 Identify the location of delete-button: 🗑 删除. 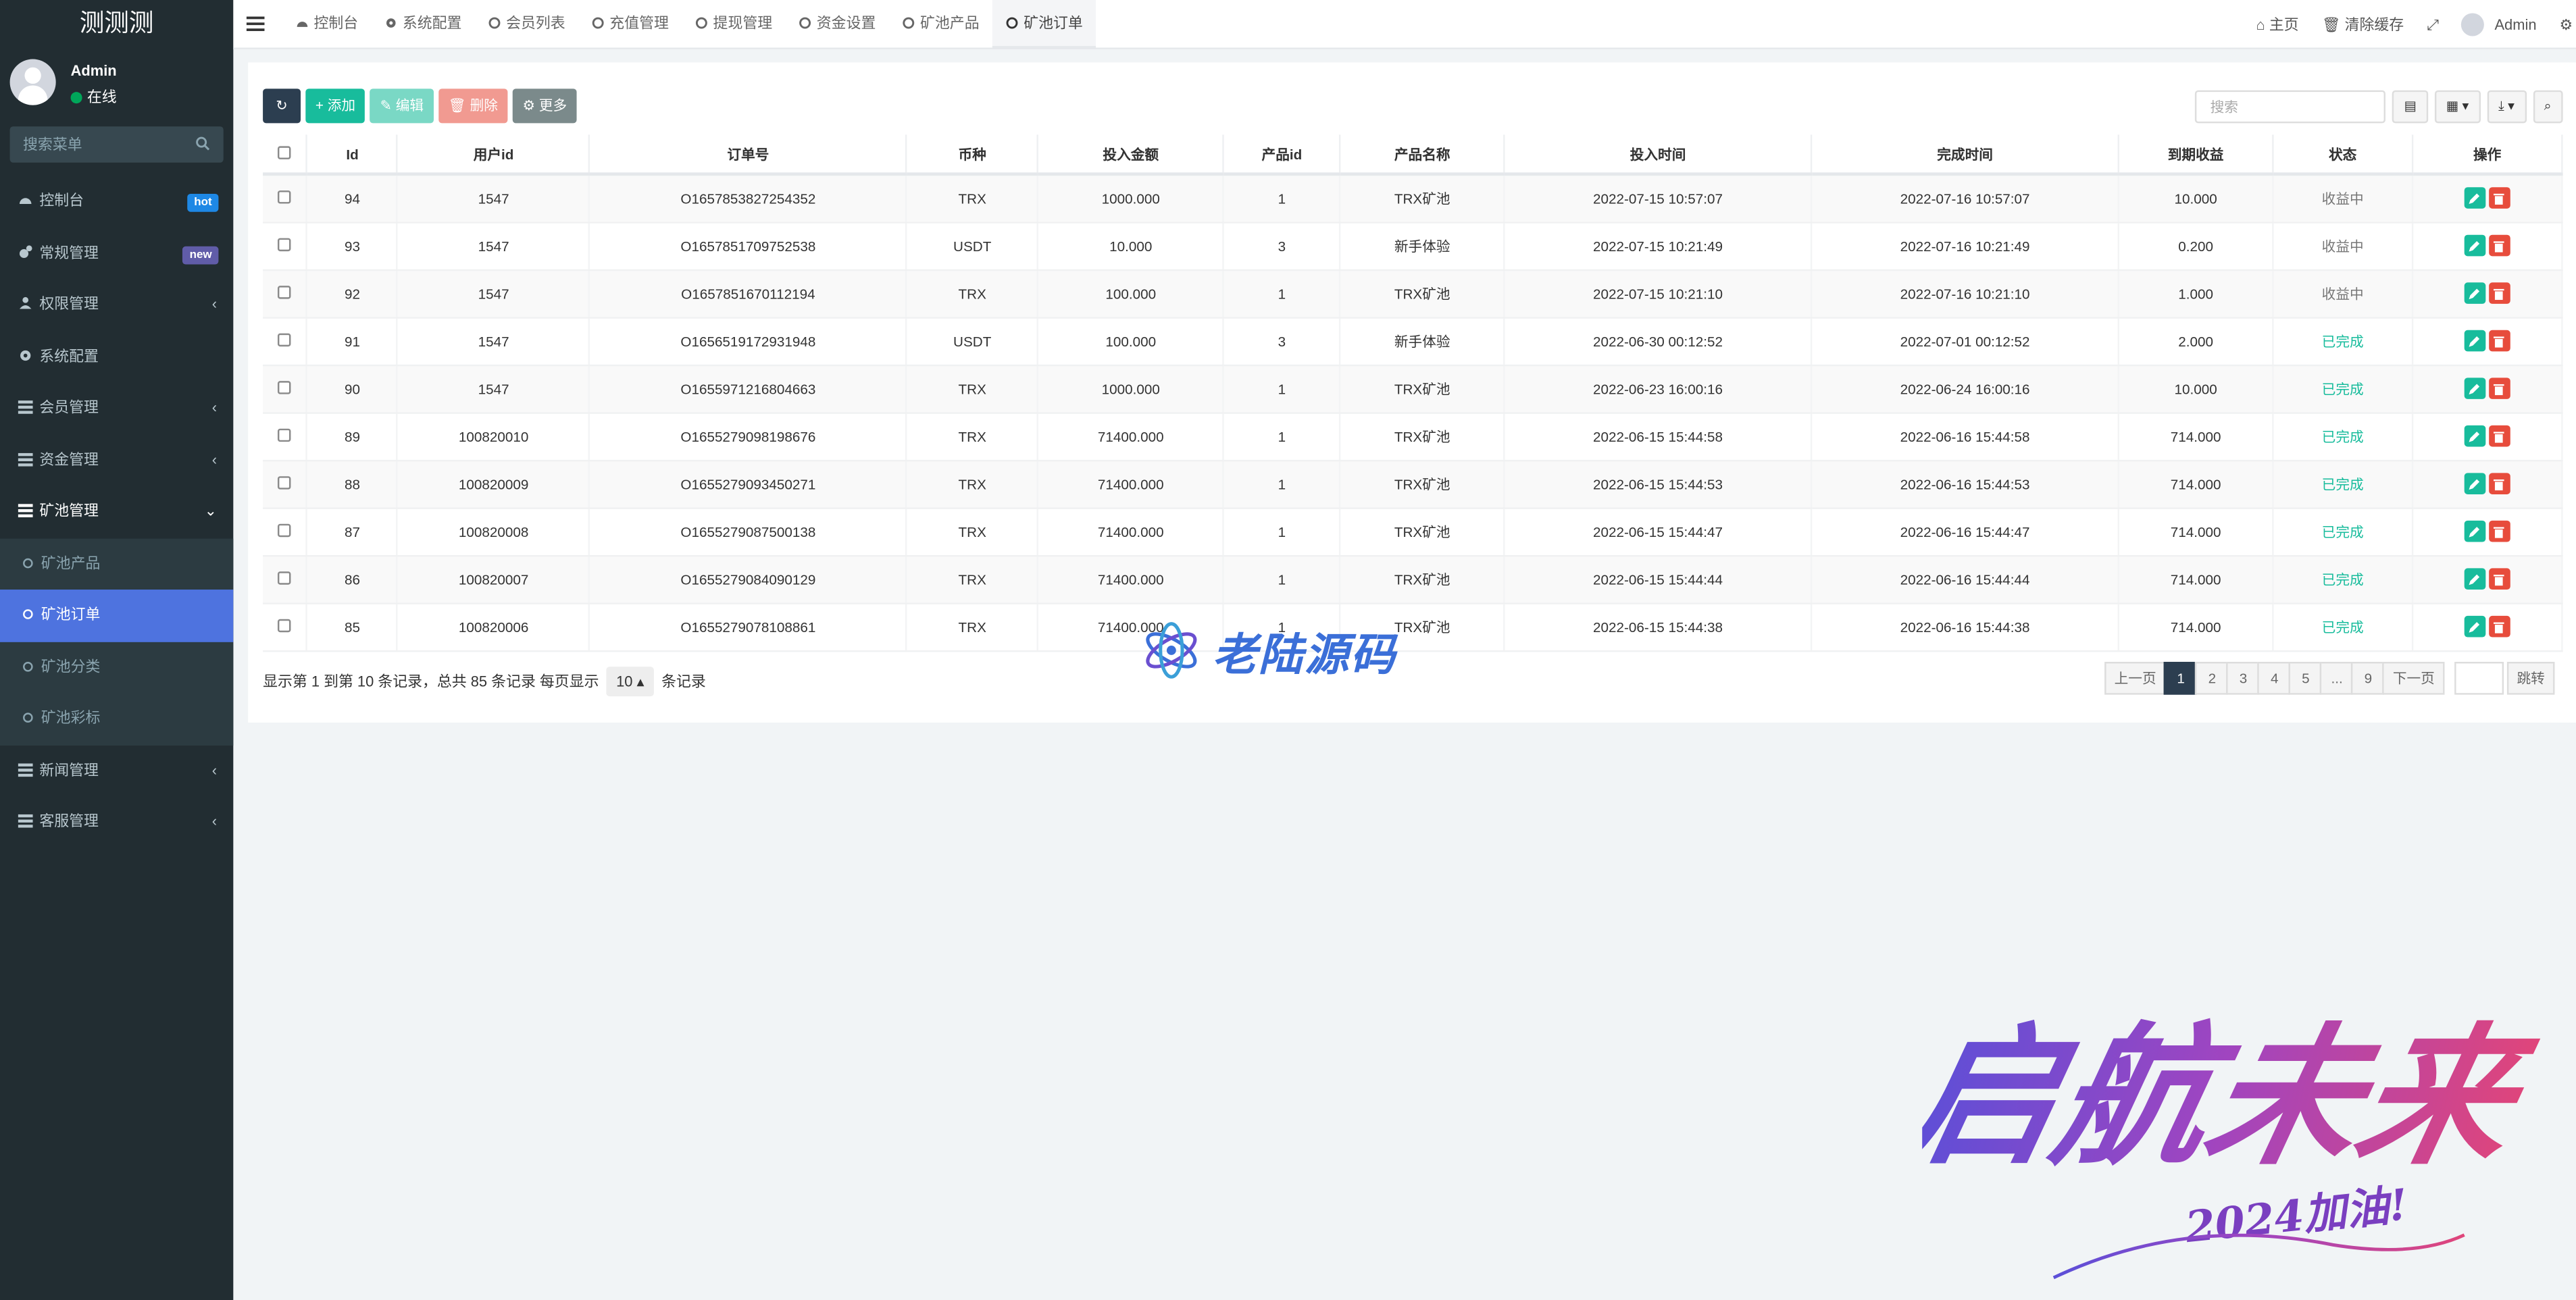
(473, 106).